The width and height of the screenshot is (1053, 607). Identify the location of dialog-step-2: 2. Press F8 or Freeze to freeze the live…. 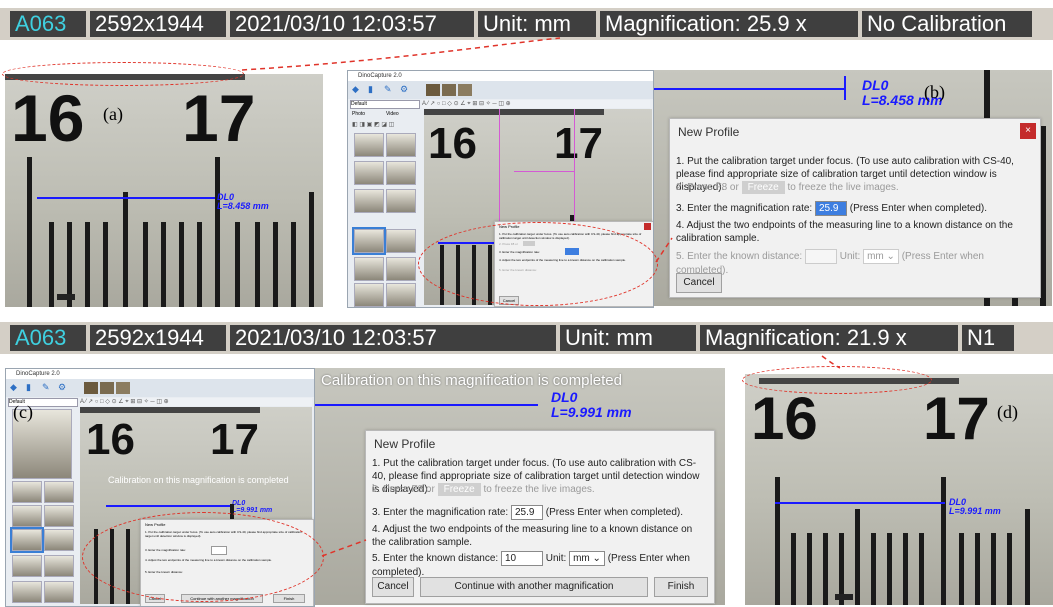
(483, 489).